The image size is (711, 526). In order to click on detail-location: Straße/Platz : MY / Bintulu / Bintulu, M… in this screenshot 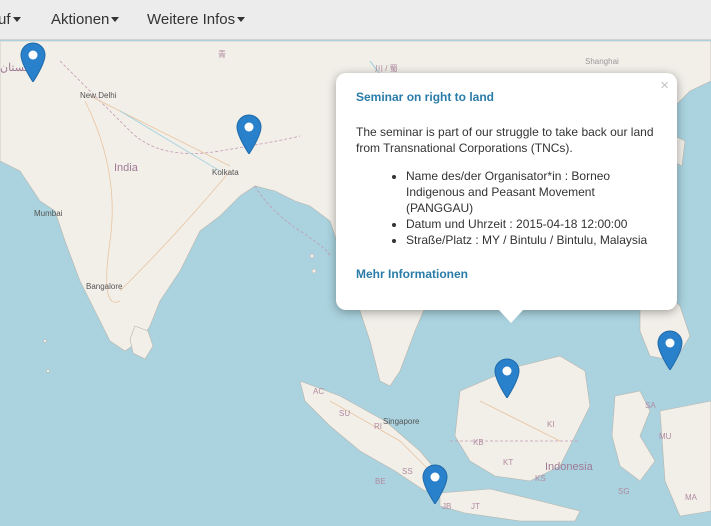, I will do `click(531, 240)`.